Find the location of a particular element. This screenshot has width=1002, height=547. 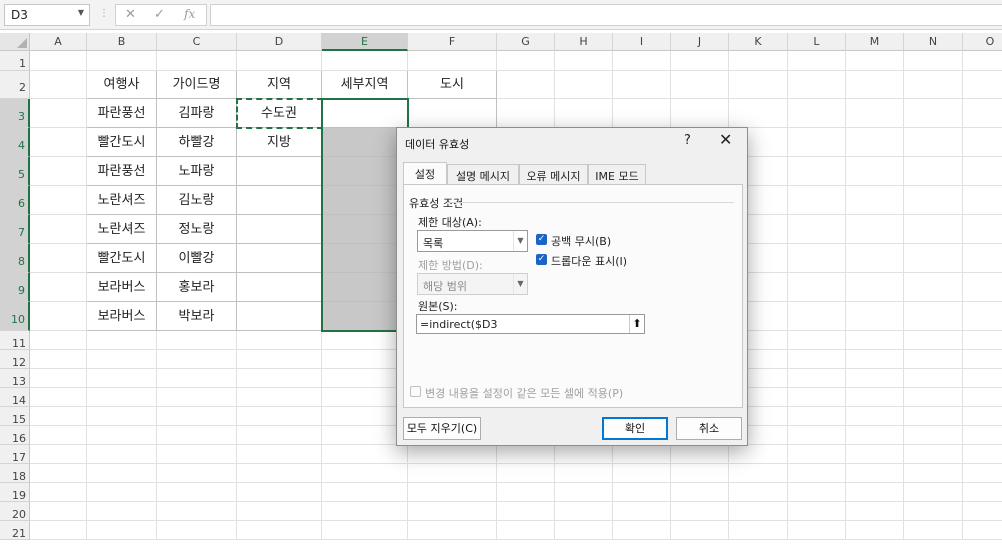

cell-e19 is located at coordinates (365, 492).